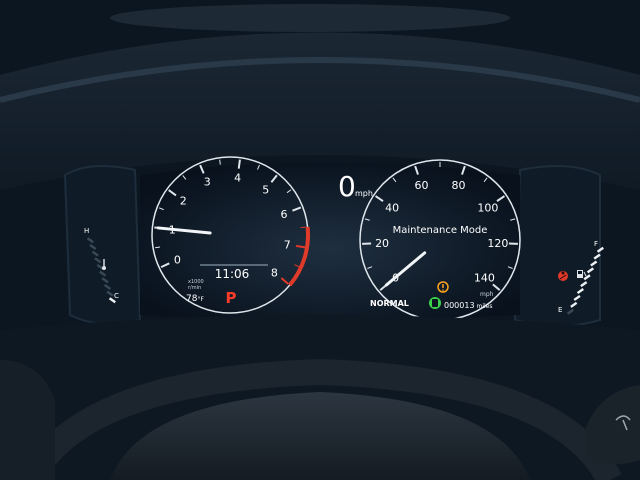  Describe the element at coordinates (364, 193) in the screenshot. I see `digital-speed-unit: mph` at that location.